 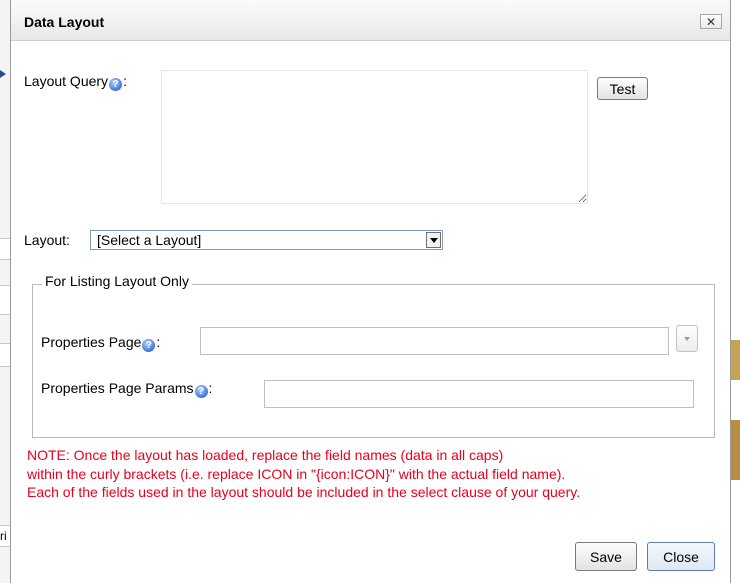 I want to click on layout-select: [Select a Layout], so click(x=266, y=240).